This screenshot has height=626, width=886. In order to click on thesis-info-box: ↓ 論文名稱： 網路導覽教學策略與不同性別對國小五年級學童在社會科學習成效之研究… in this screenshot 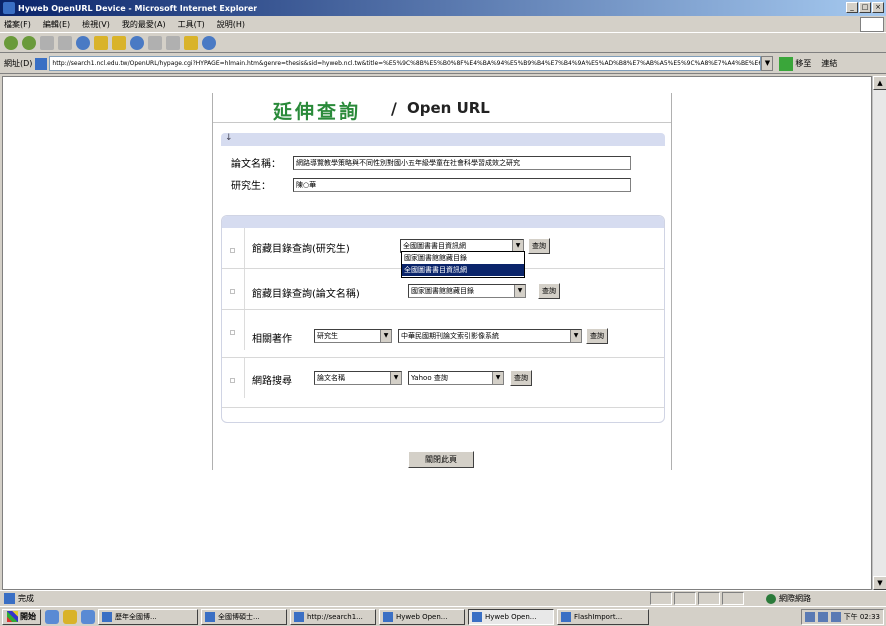, I will do `click(443, 164)`.